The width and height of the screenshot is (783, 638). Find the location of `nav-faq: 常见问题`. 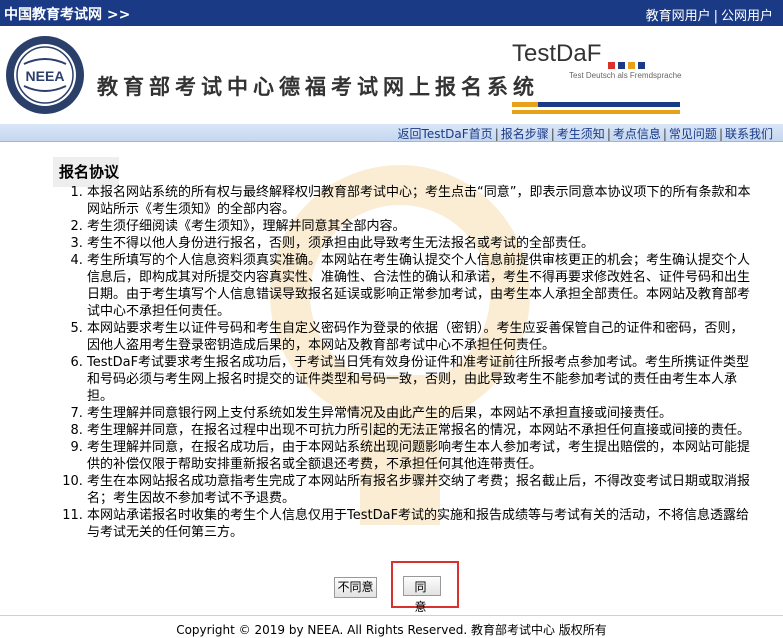

nav-faq: 常见问题 is located at coordinates (693, 134).